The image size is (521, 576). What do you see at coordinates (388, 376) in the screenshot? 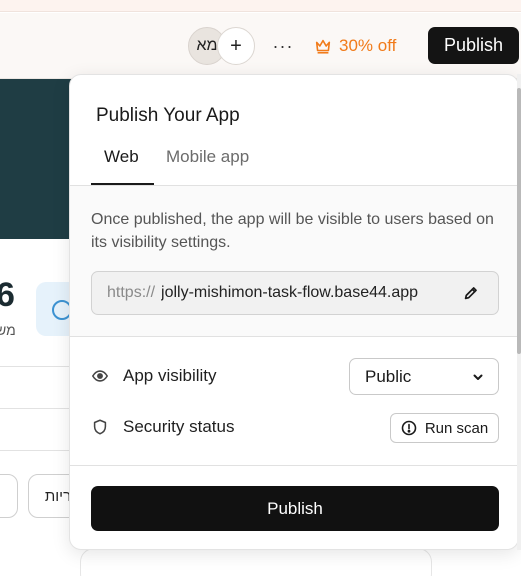
I see `visibility-value: Public` at bounding box center [388, 376].